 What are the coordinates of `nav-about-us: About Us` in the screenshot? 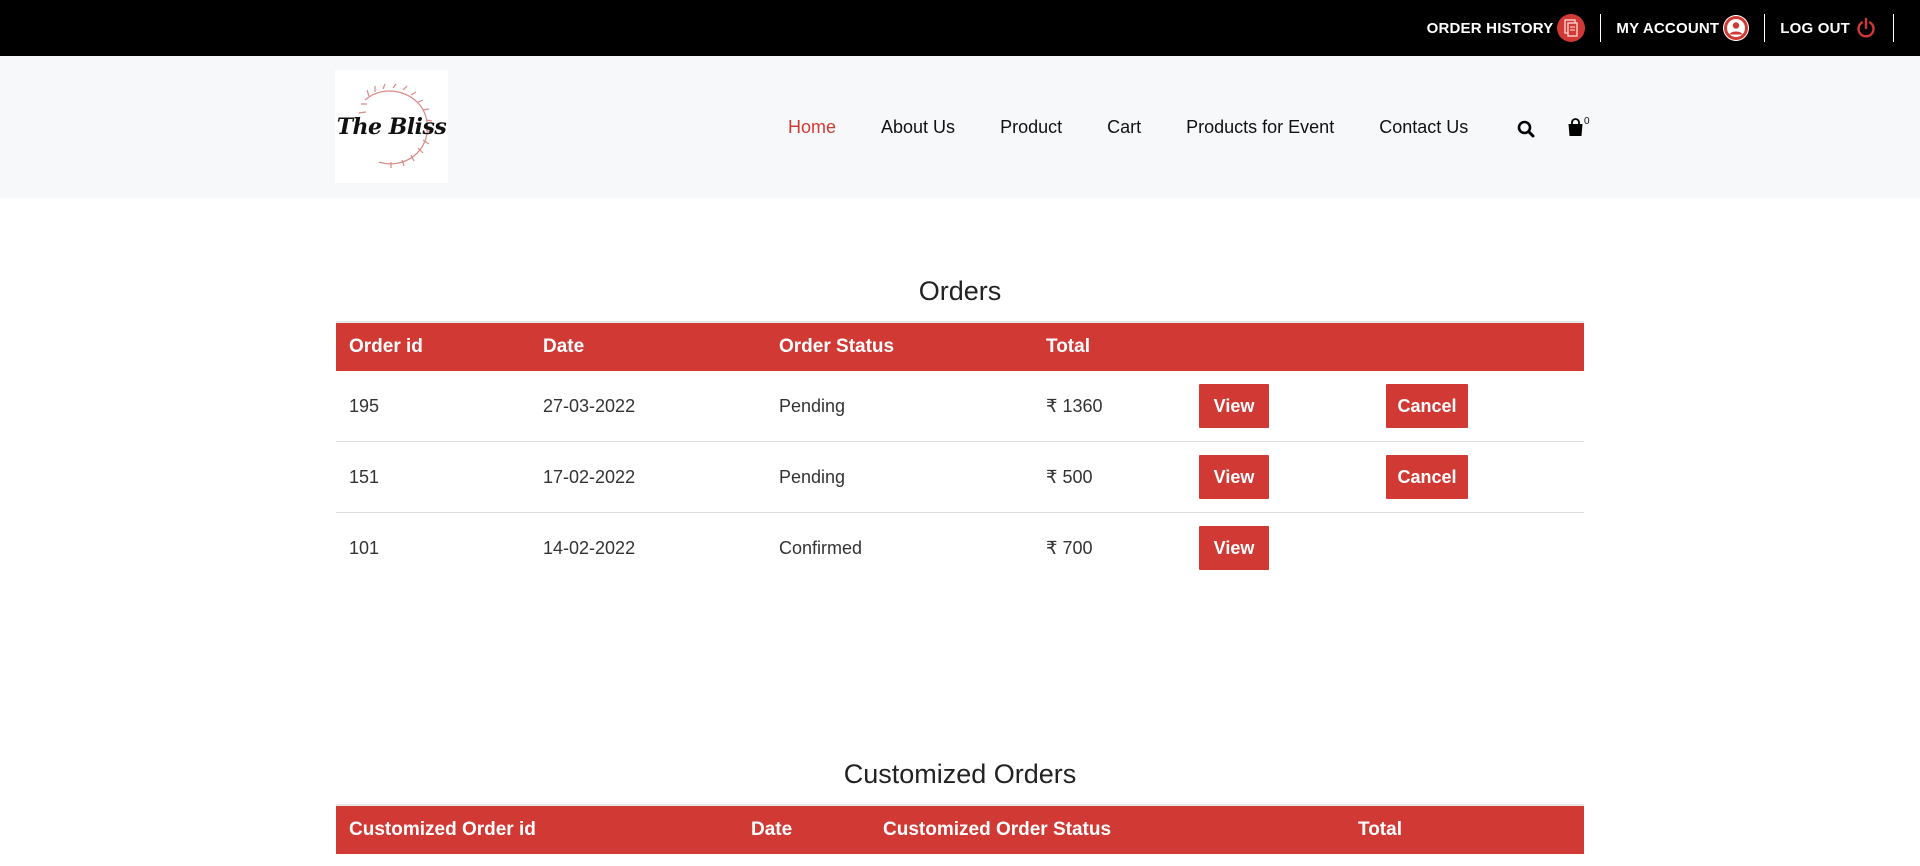 It's located at (918, 127).